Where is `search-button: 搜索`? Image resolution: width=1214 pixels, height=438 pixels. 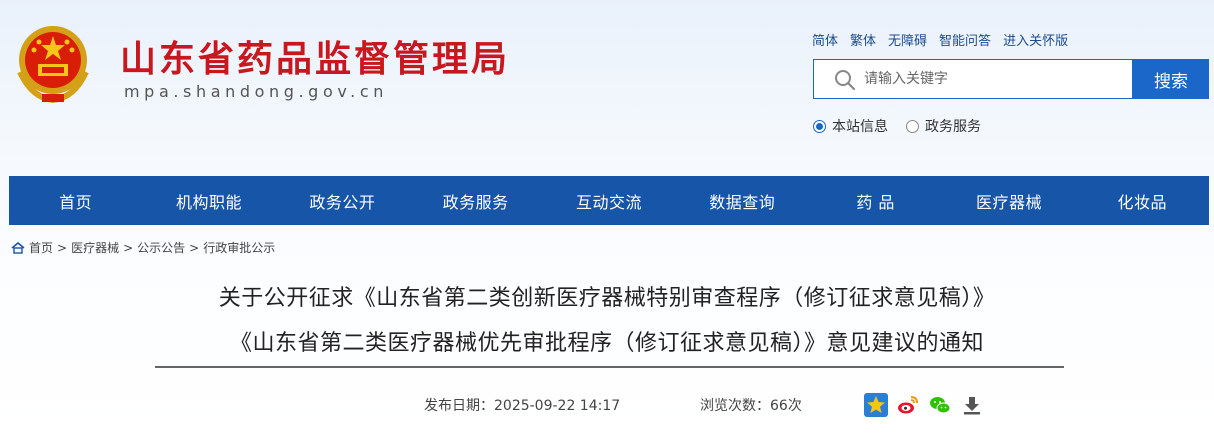
search-button: 搜索 is located at coordinates (1171, 79).